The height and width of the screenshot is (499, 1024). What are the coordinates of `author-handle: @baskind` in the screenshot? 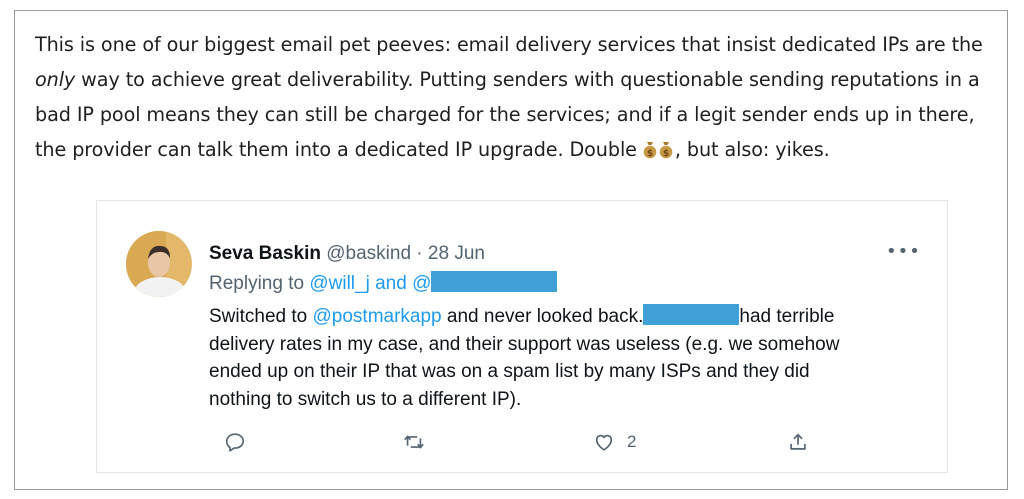 It's located at (368, 253).